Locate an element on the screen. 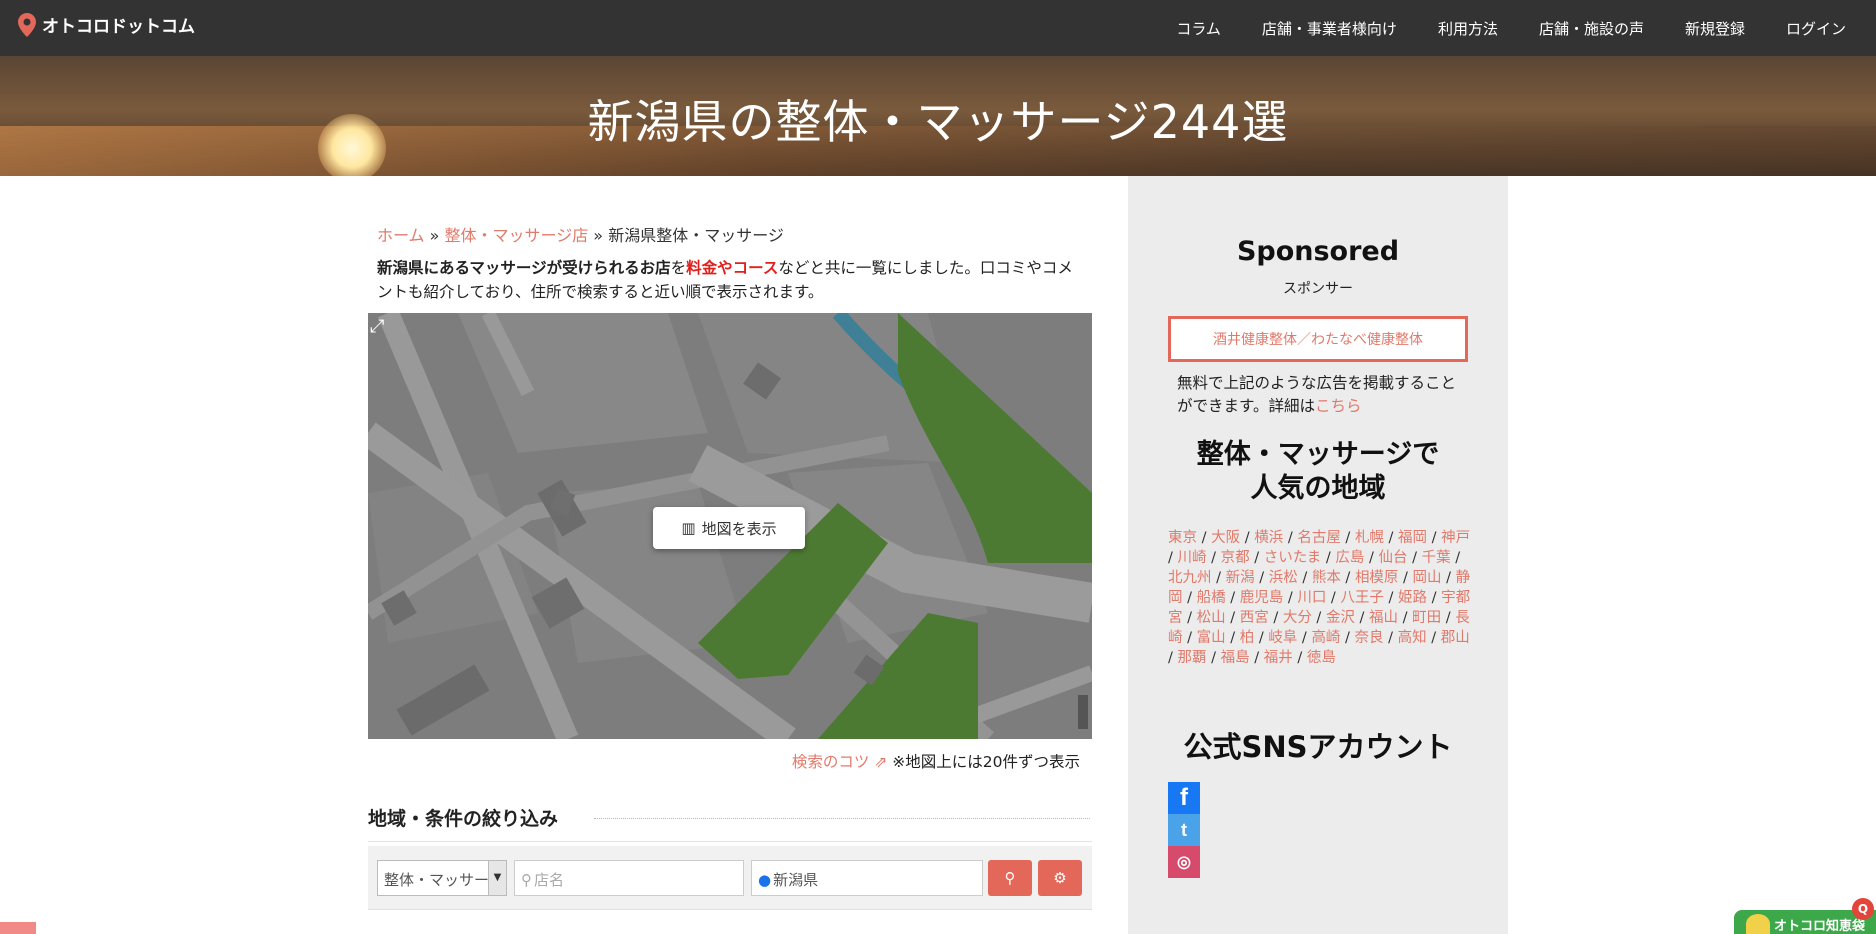 The height and width of the screenshot is (934, 1876). search-tips-link: 検索のコツ is located at coordinates (831, 762).